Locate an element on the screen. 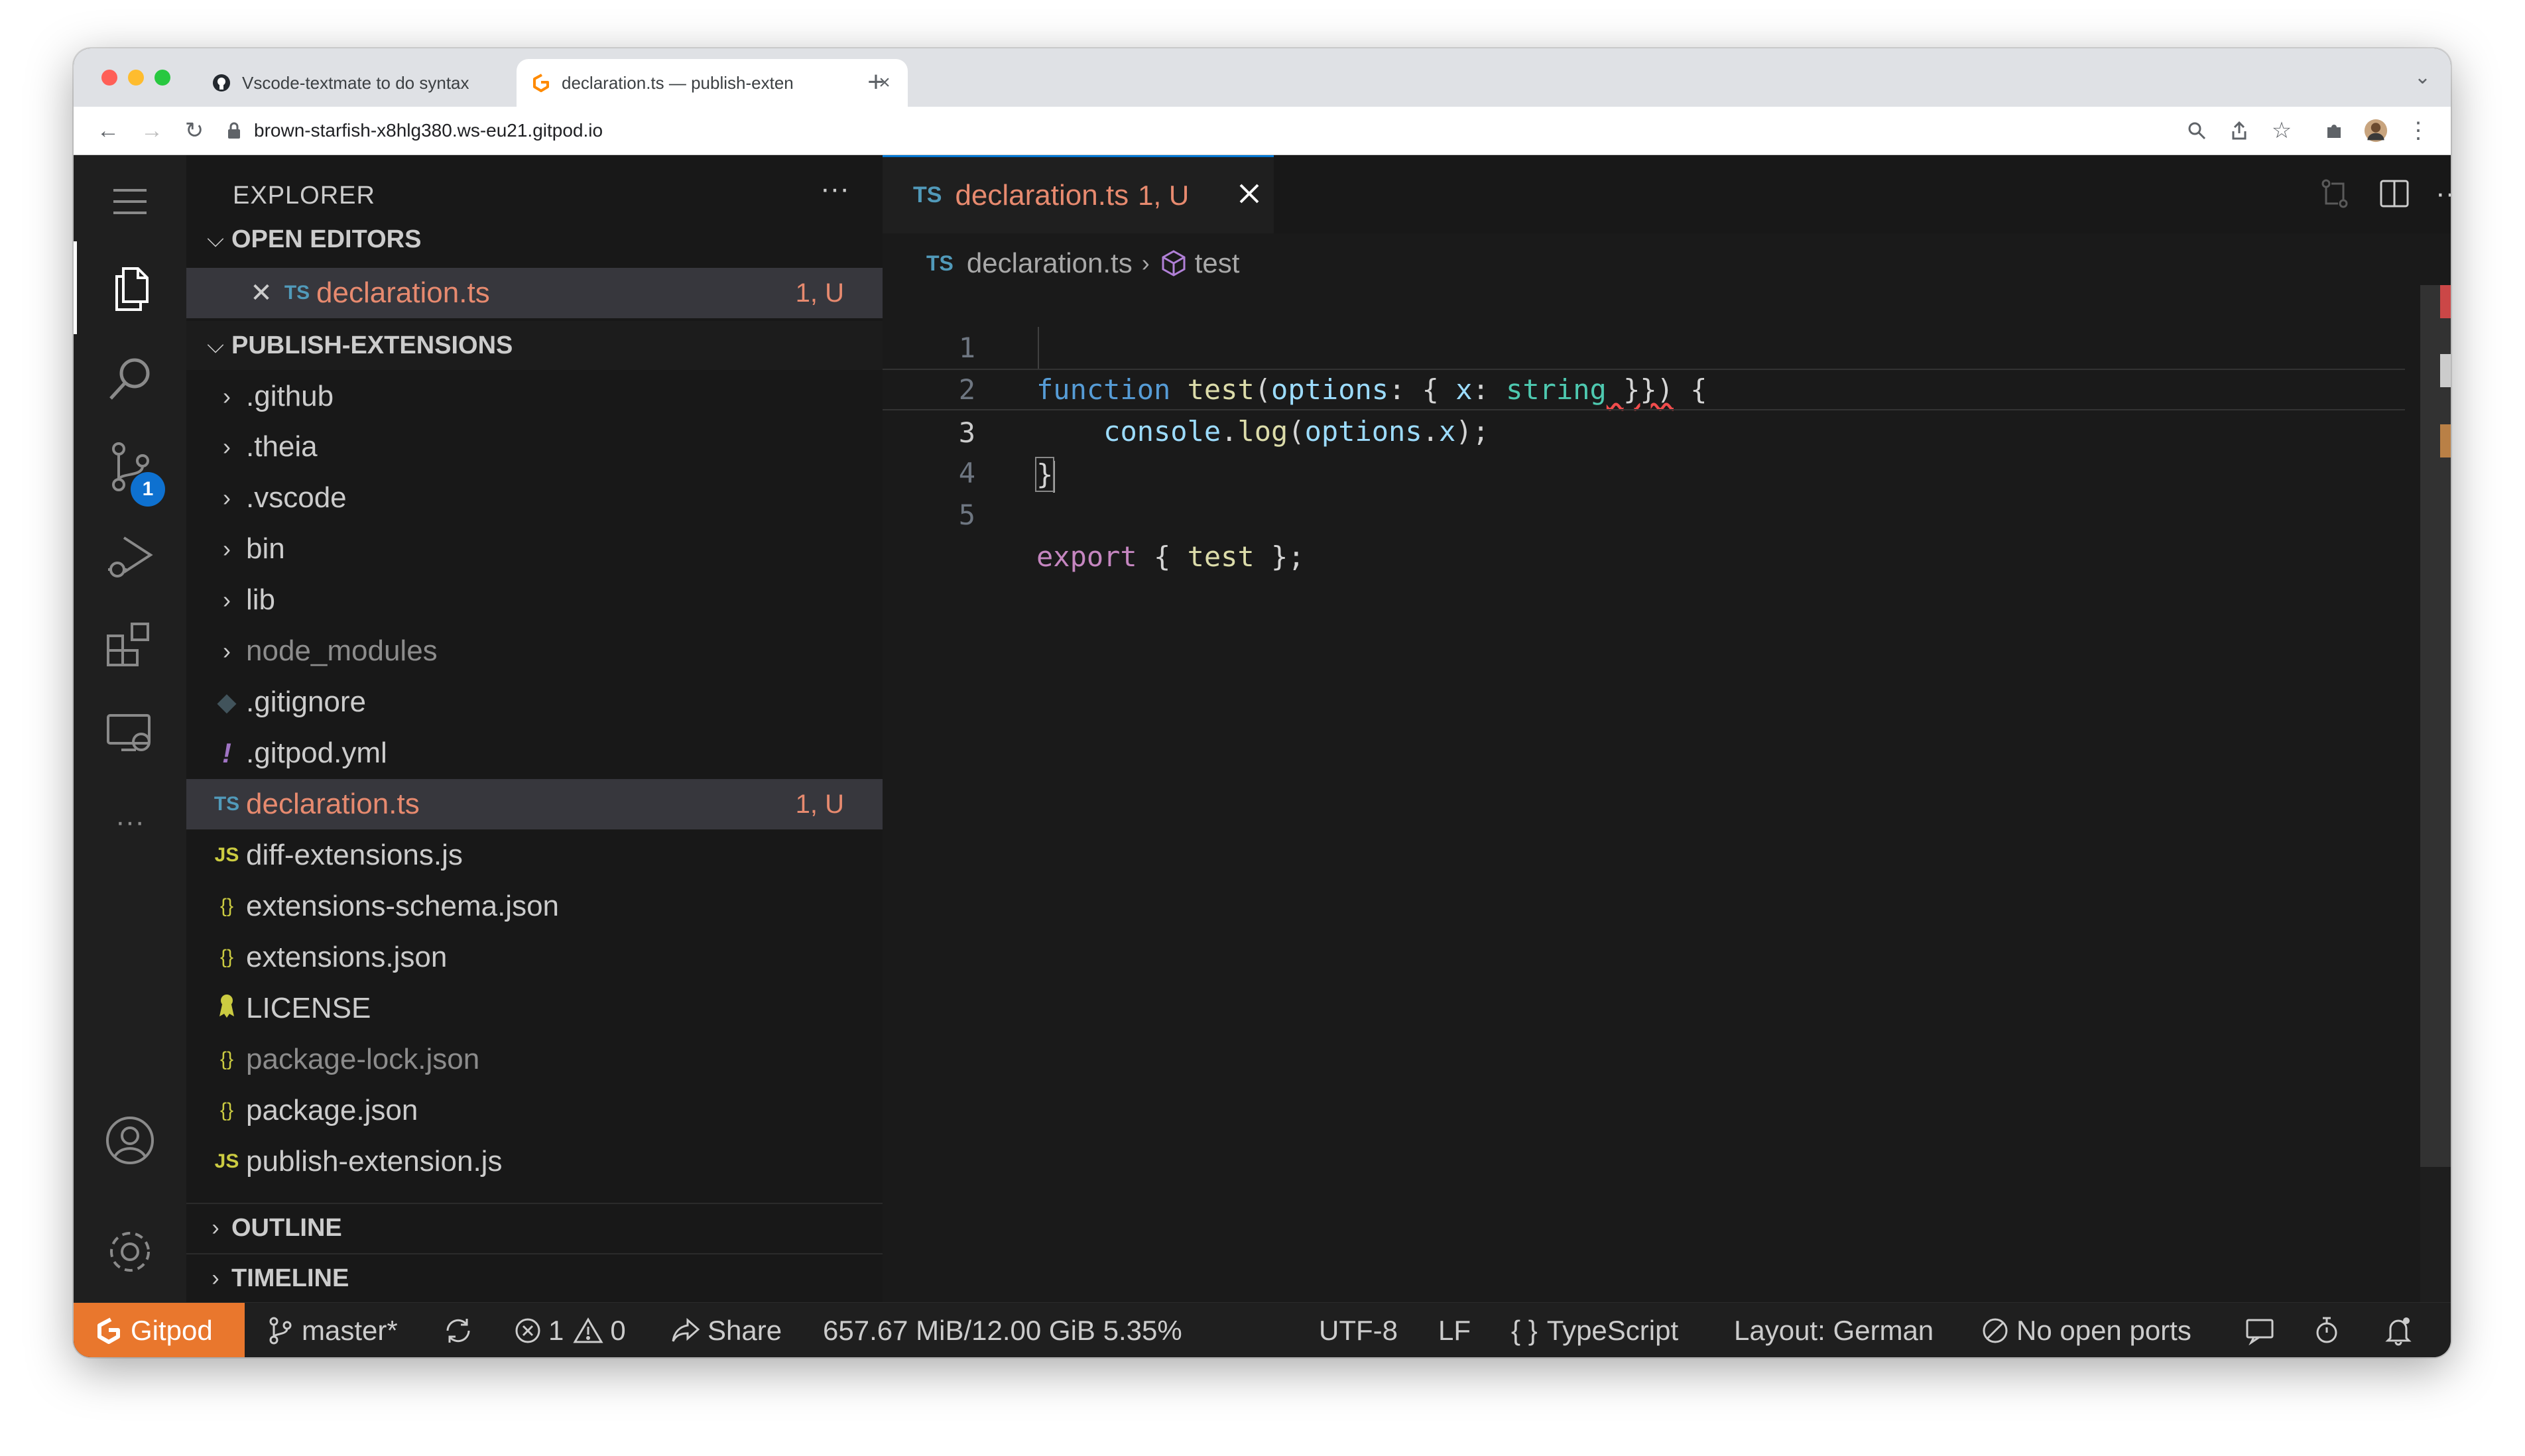 The height and width of the screenshot is (1456, 2525). tree-file: LICENSE is located at coordinates (534, 1008).